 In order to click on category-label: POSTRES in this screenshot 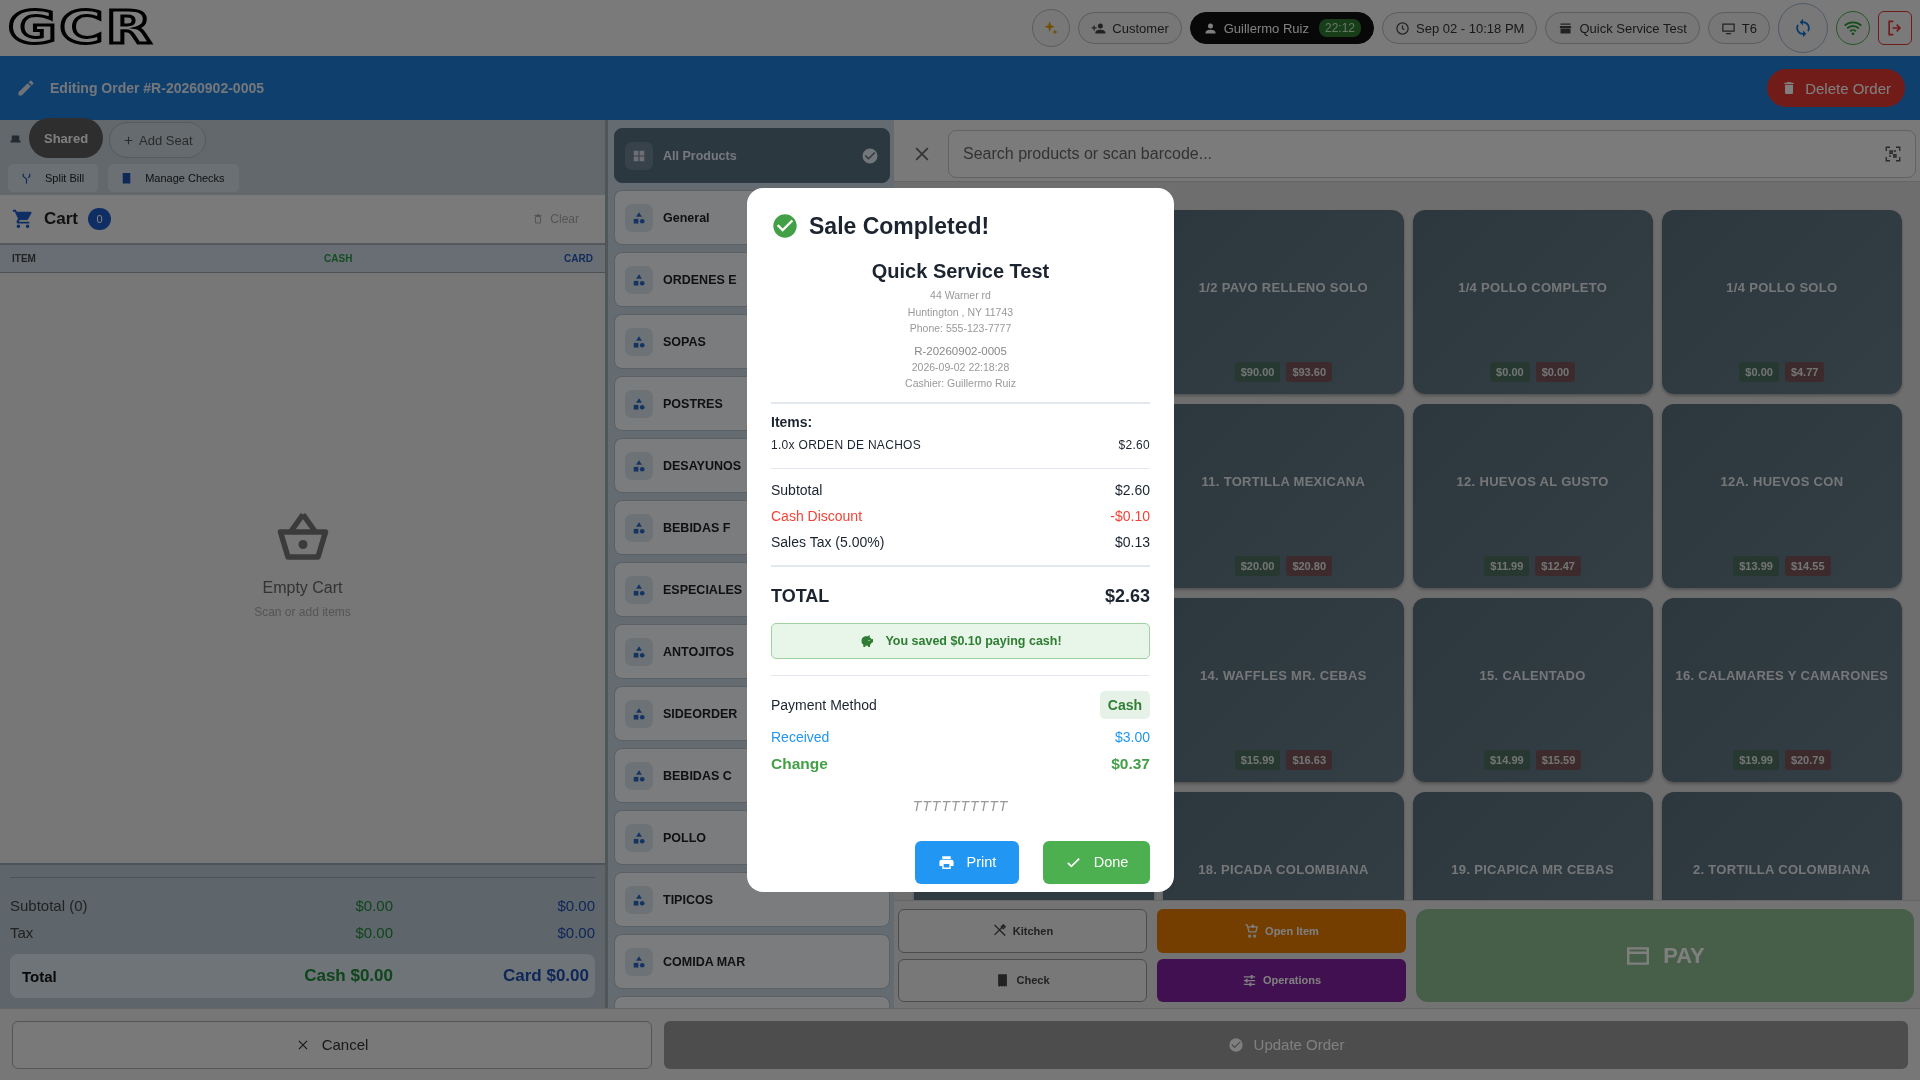, I will do `click(693, 403)`.